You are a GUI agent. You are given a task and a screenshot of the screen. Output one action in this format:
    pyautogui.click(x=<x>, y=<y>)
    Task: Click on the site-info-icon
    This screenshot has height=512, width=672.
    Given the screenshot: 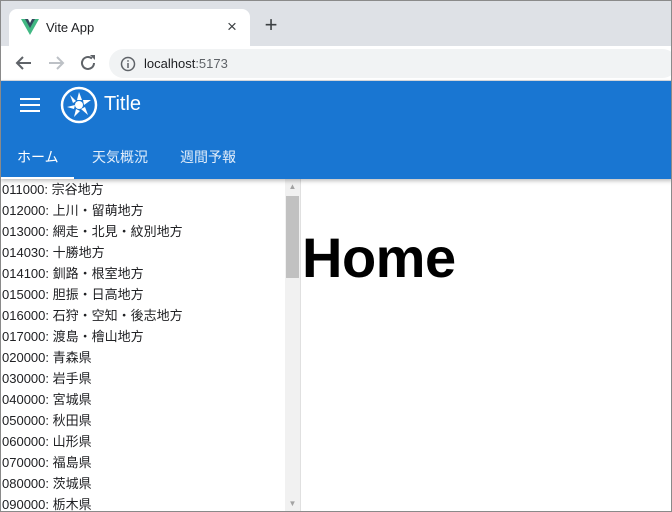 What is the action you would take?
    pyautogui.click(x=128, y=64)
    